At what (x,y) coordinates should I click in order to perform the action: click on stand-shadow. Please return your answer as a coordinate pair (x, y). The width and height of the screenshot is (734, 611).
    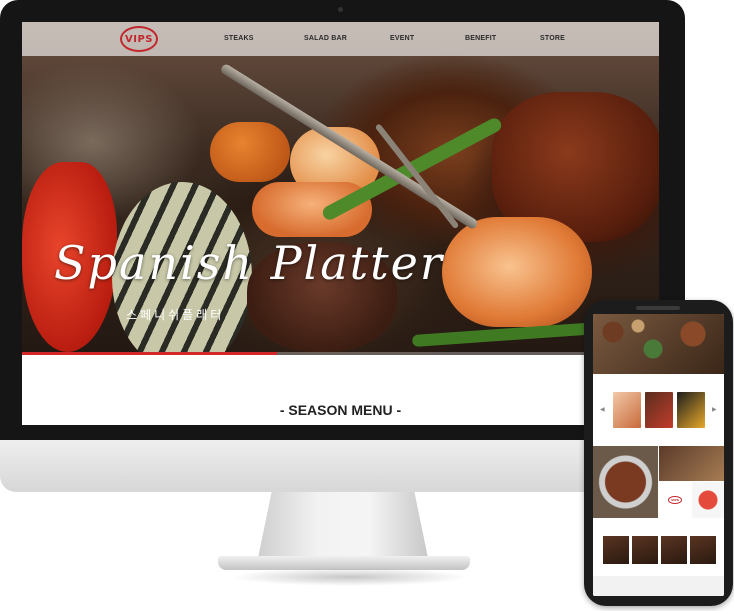
    Looking at the image, I should click on (350, 577).